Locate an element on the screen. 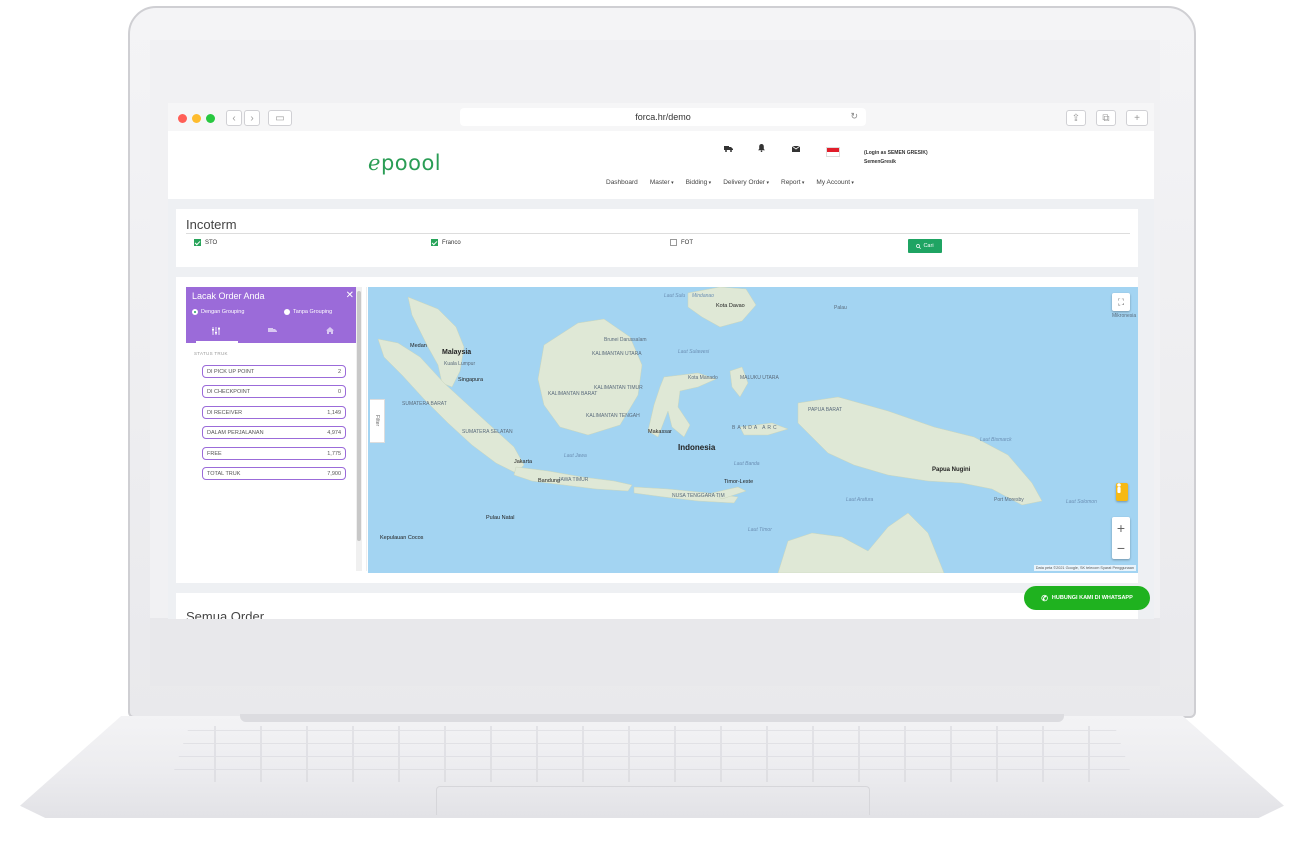  street-view-pegman-icon is located at coordinates (1122, 492).